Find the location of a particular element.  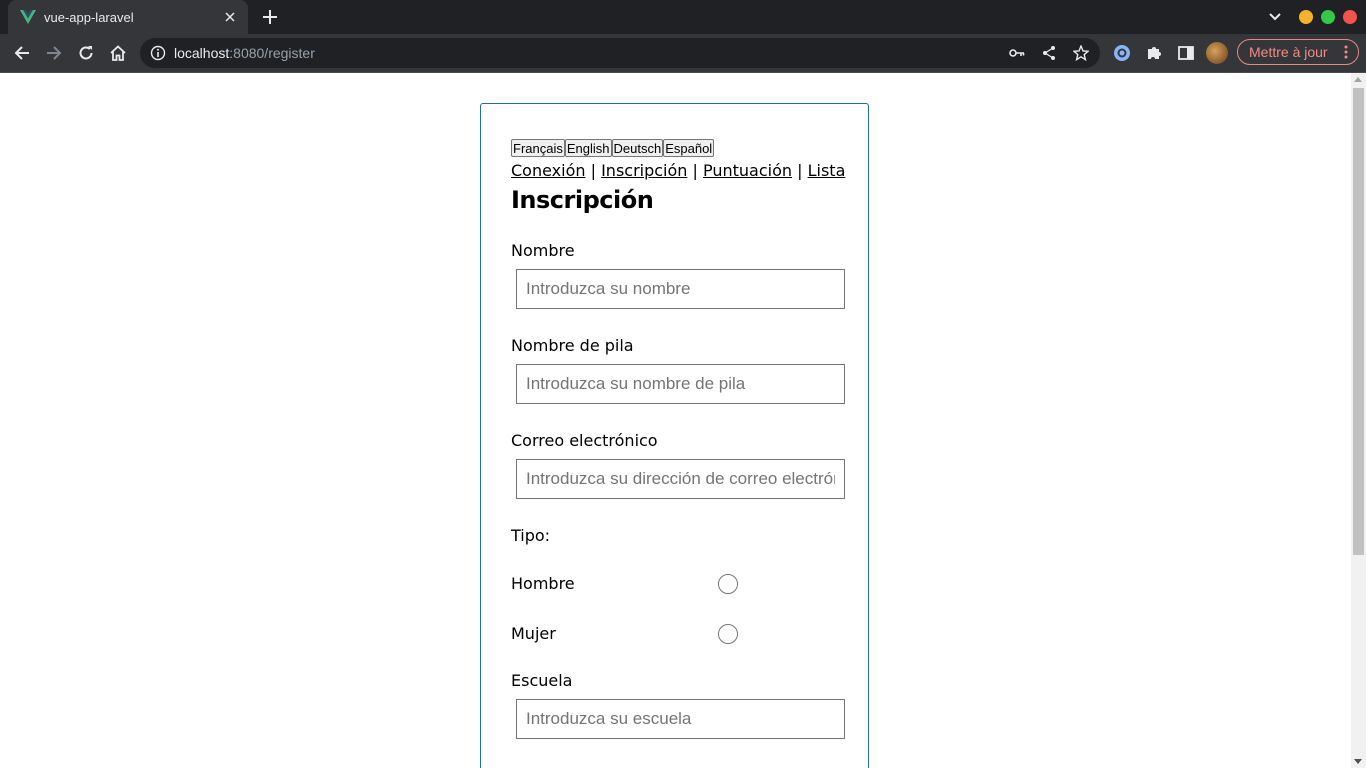

url-text: localhost:8080/register is located at coordinates (244, 53).